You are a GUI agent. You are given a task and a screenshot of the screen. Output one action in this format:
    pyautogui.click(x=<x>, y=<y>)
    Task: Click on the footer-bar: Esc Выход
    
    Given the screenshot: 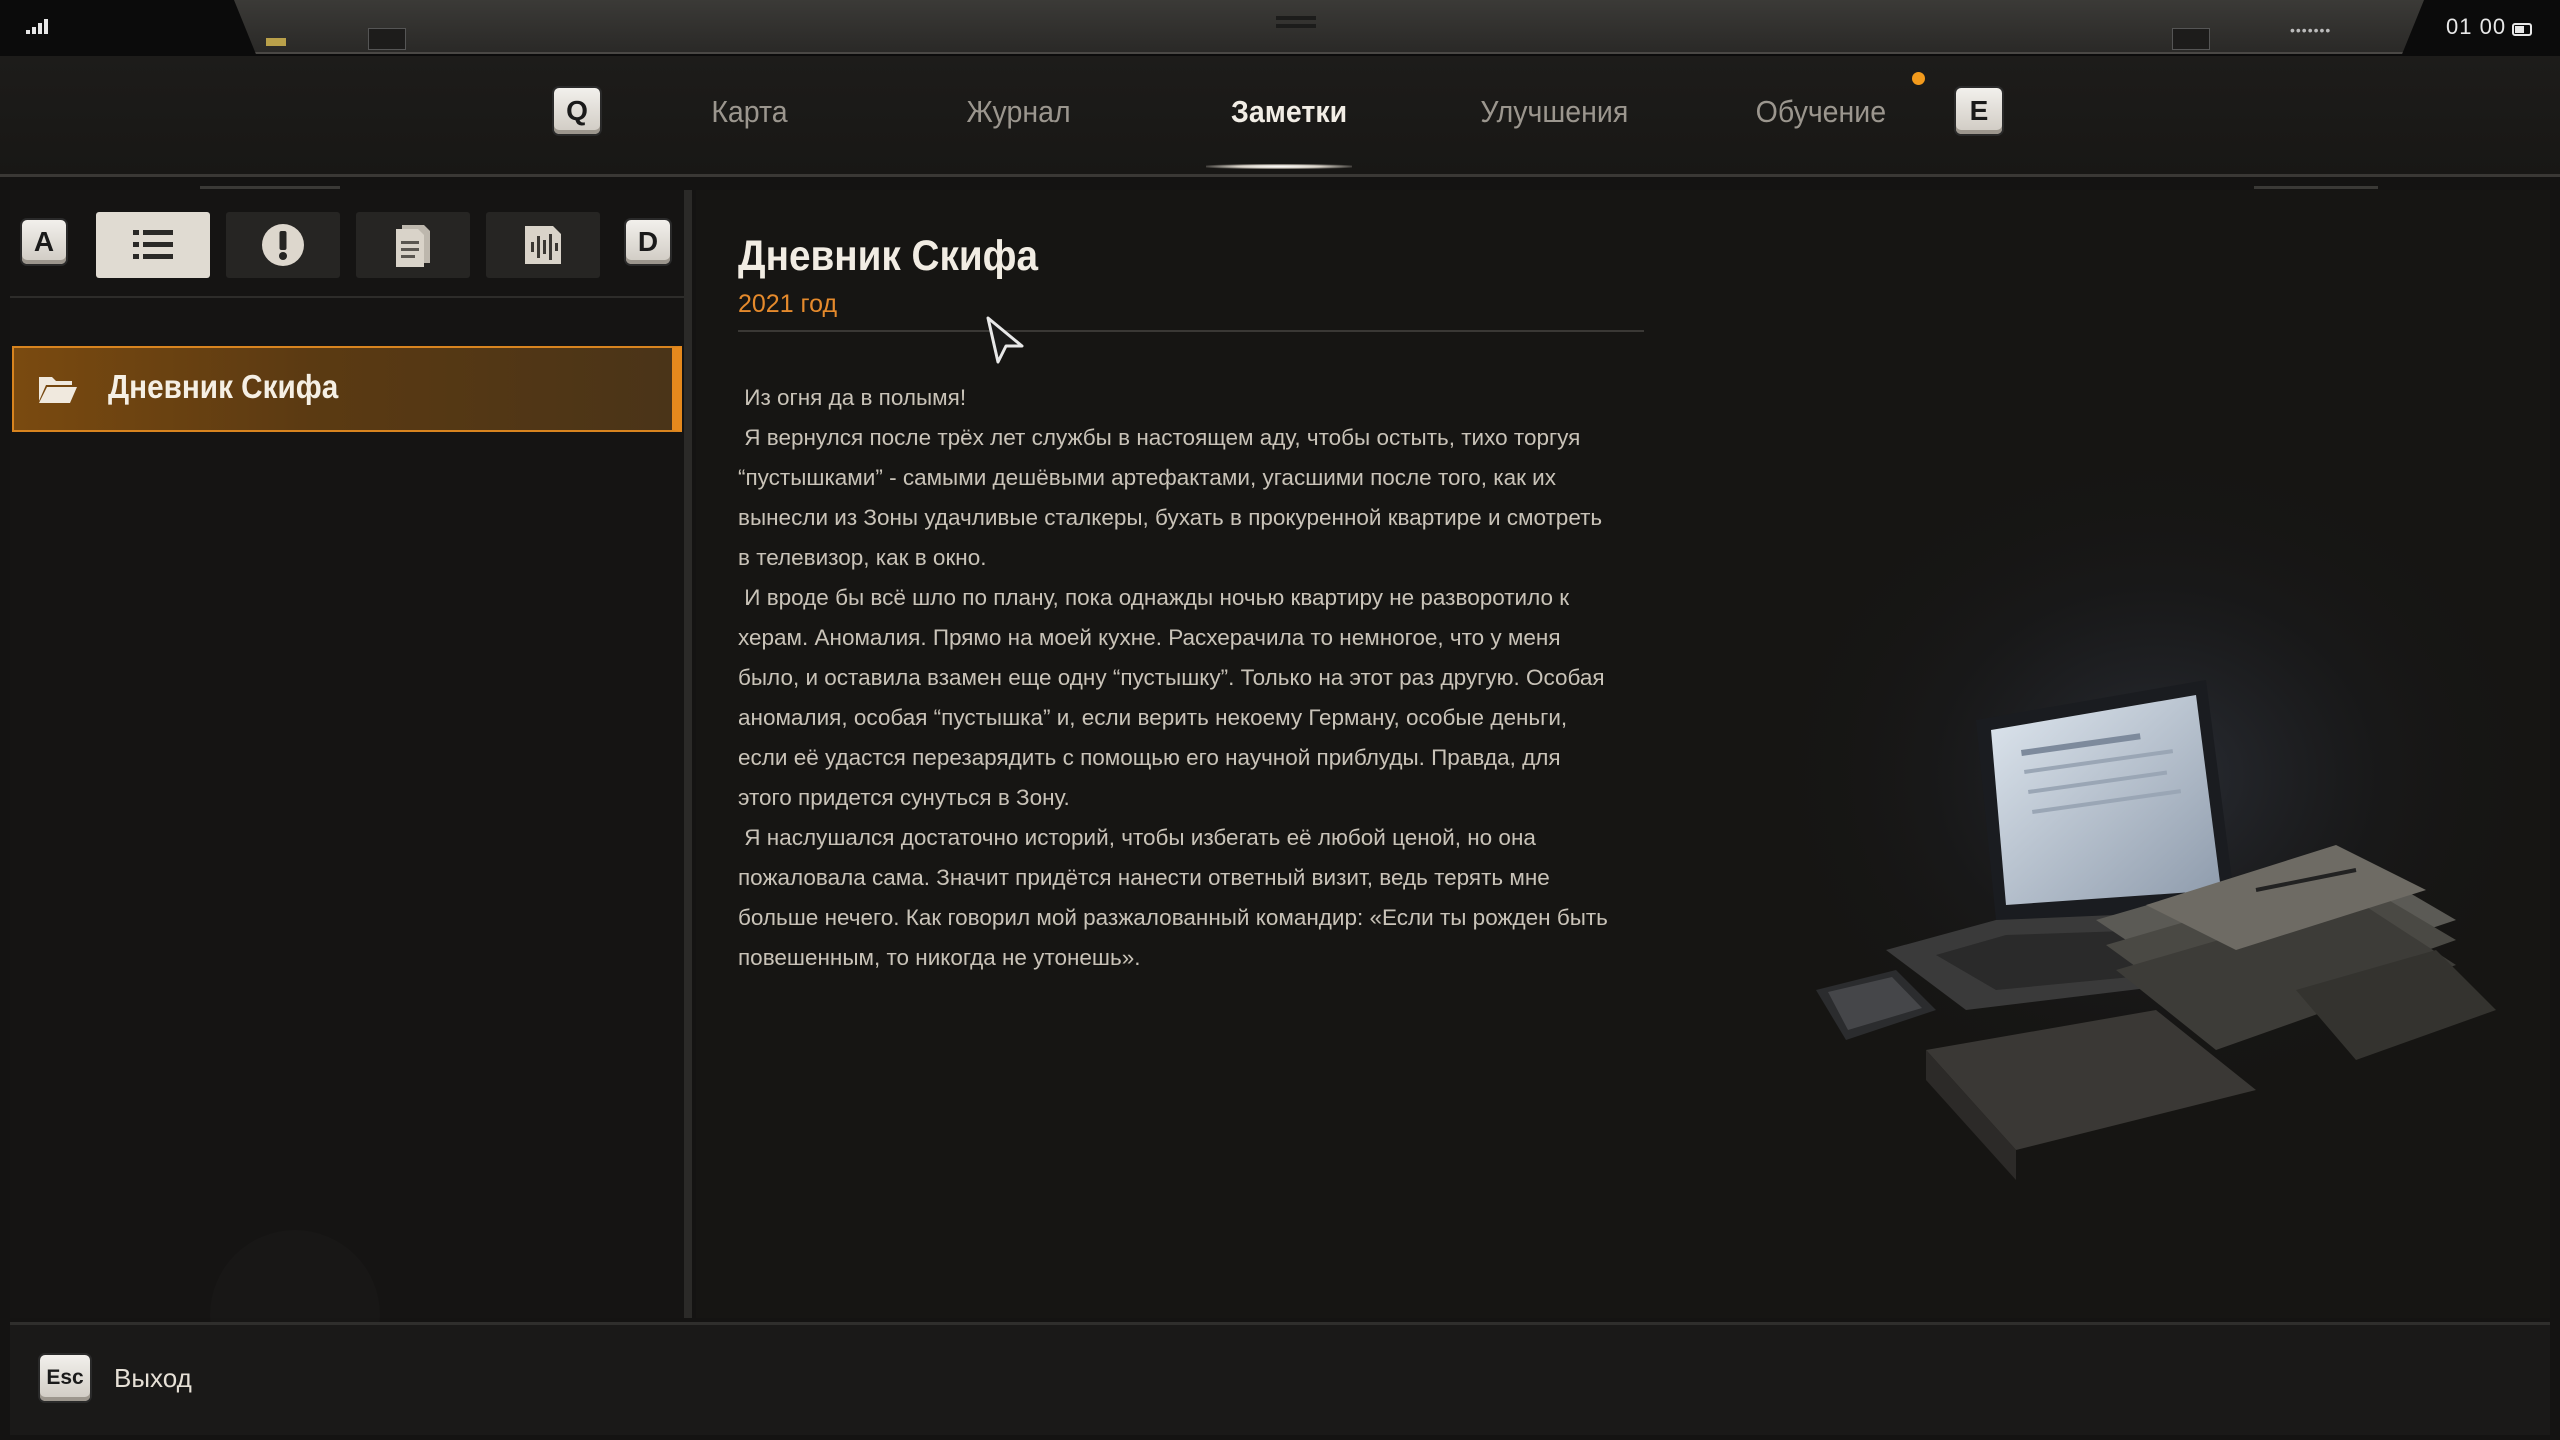 What is the action you would take?
    pyautogui.click(x=1280, y=1378)
    